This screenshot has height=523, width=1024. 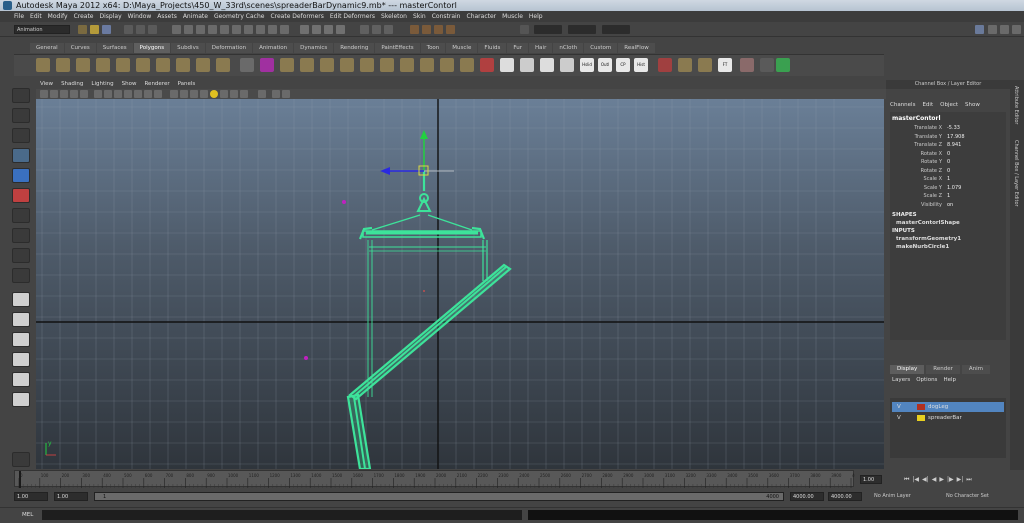 I want to click on four-view-layout-icon, so click(x=21, y=319).